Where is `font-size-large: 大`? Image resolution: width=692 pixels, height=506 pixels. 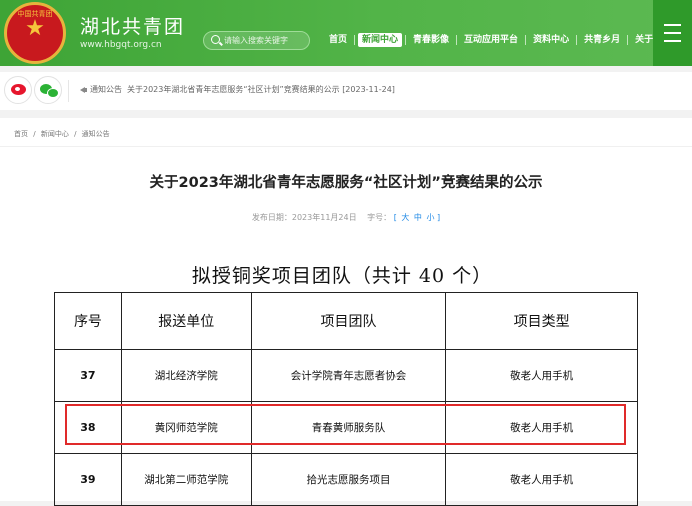 font-size-large: 大 is located at coordinates (405, 217).